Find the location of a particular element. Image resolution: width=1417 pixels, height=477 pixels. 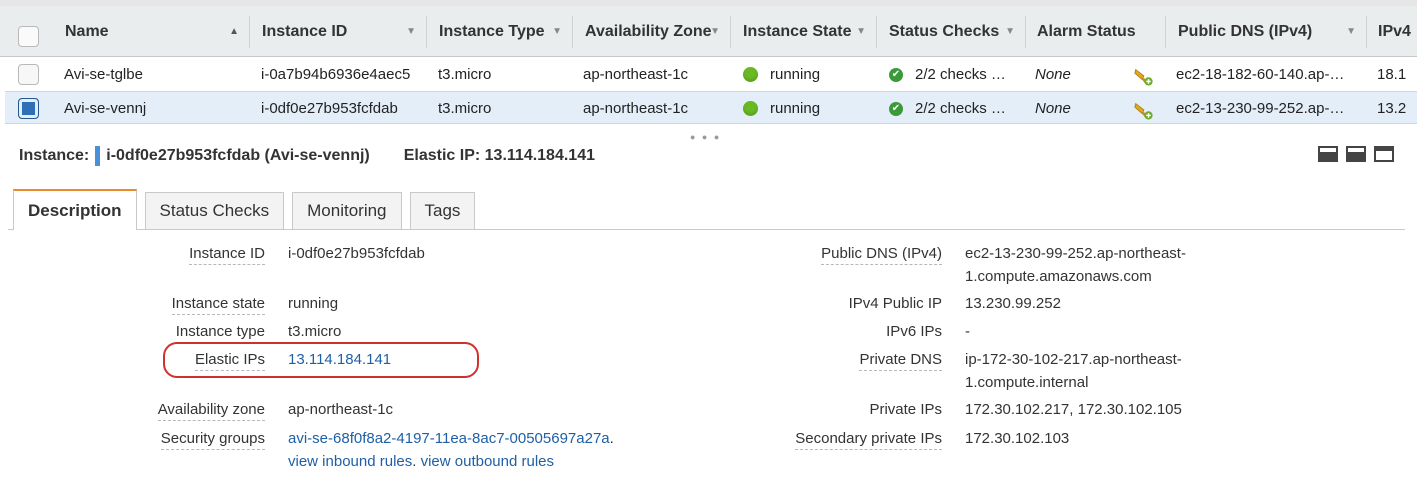

label-security-groups: Security groups is located at coordinates (212, 440).